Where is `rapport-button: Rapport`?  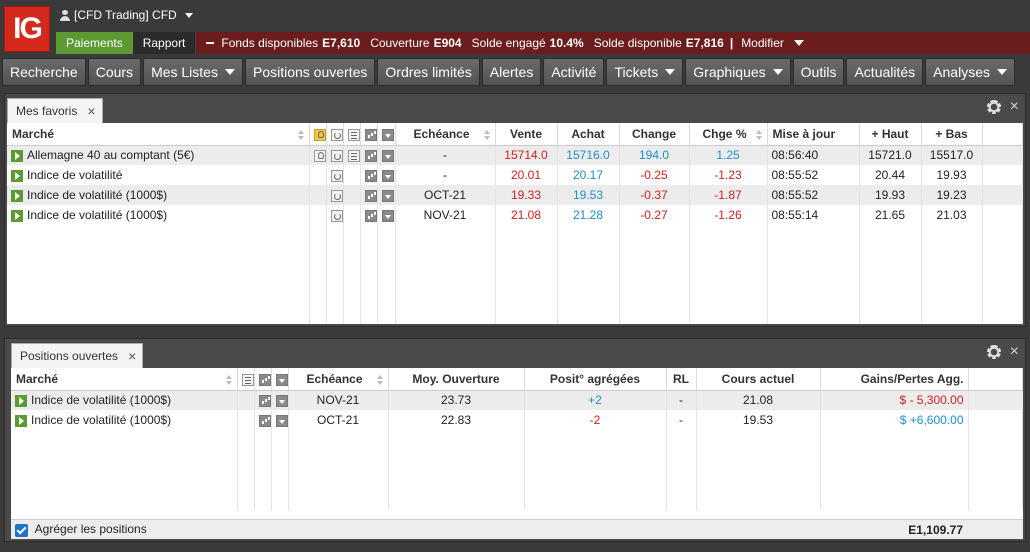
rapport-button: Rapport is located at coordinates (164, 43).